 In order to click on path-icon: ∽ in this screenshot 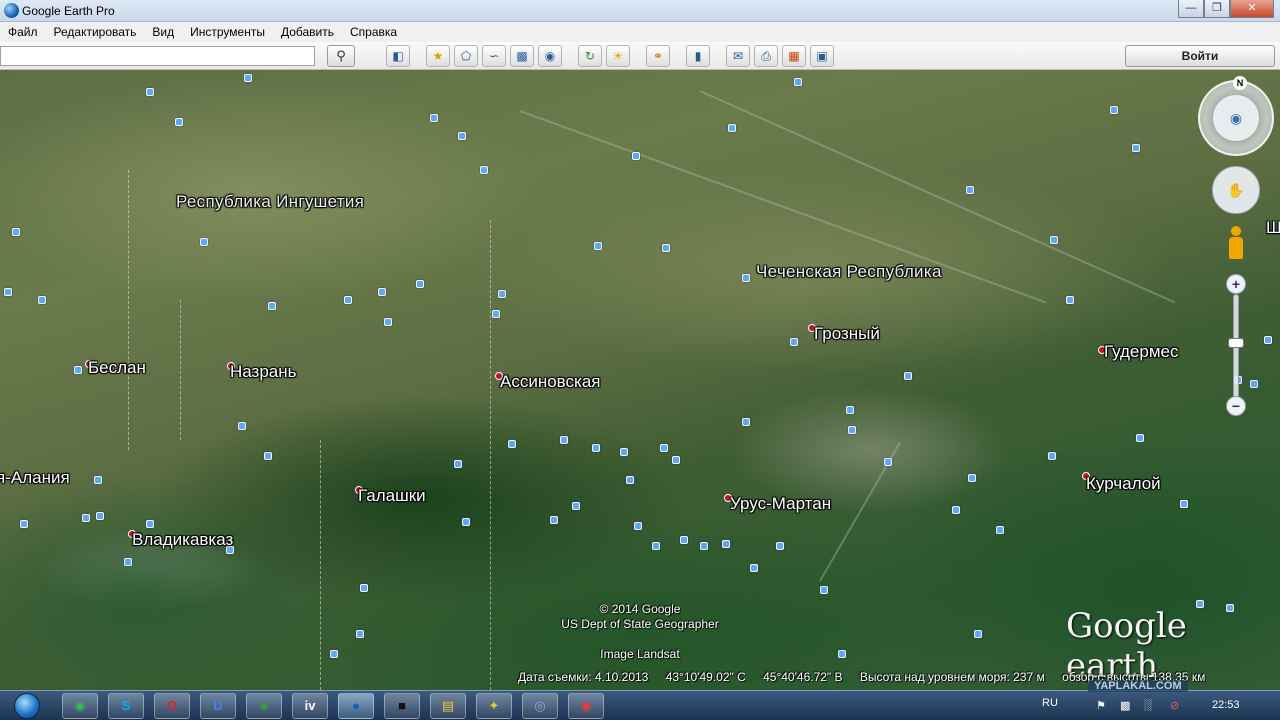, I will do `click(494, 56)`.